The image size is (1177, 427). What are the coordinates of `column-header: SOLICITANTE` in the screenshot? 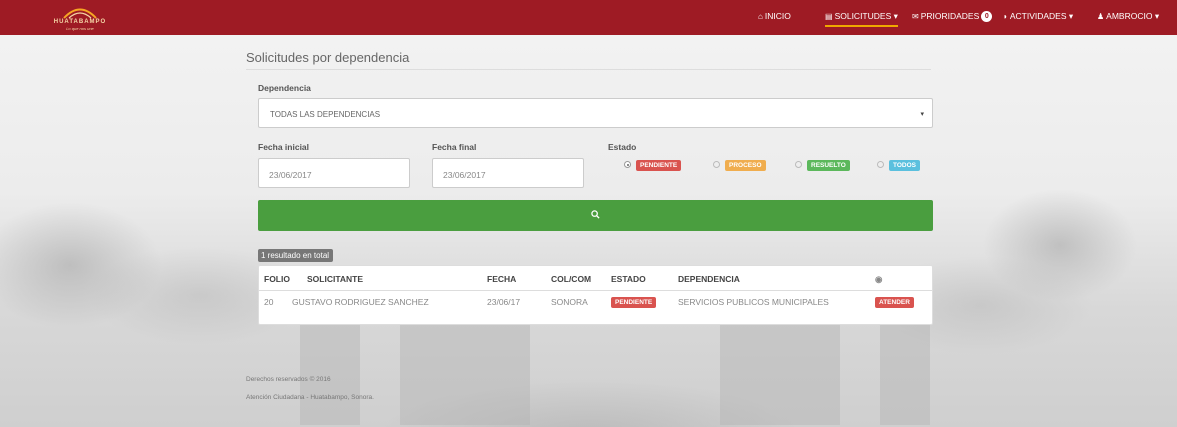 It's located at (335, 279).